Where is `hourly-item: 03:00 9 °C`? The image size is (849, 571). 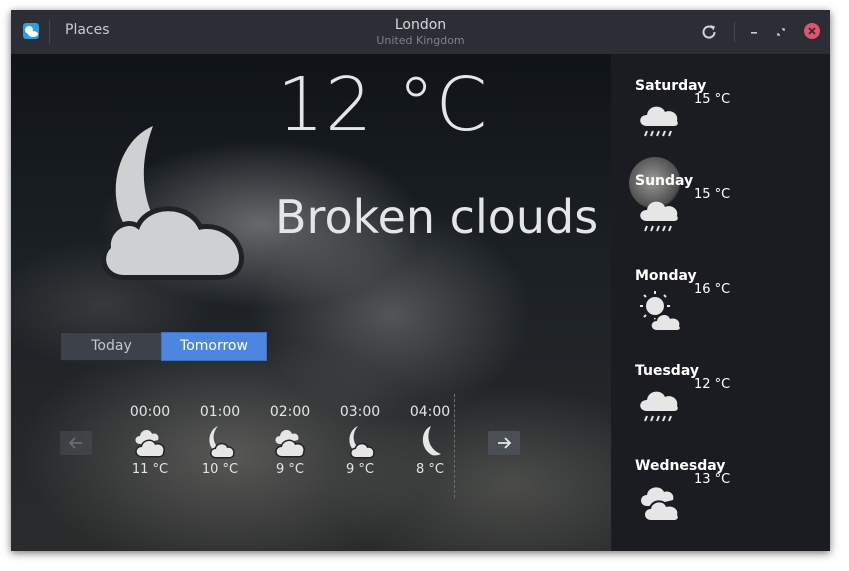
hourly-item: 03:00 9 °C is located at coordinates (360, 440).